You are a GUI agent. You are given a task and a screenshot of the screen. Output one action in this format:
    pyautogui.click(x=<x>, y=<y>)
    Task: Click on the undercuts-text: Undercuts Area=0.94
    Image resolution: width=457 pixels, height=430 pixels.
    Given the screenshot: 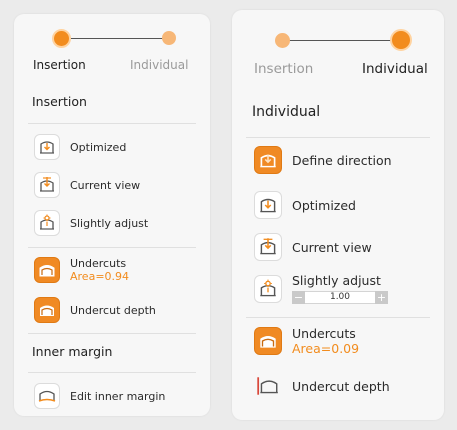 What is the action you would take?
    pyautogui.click(x=99, y=270)
    